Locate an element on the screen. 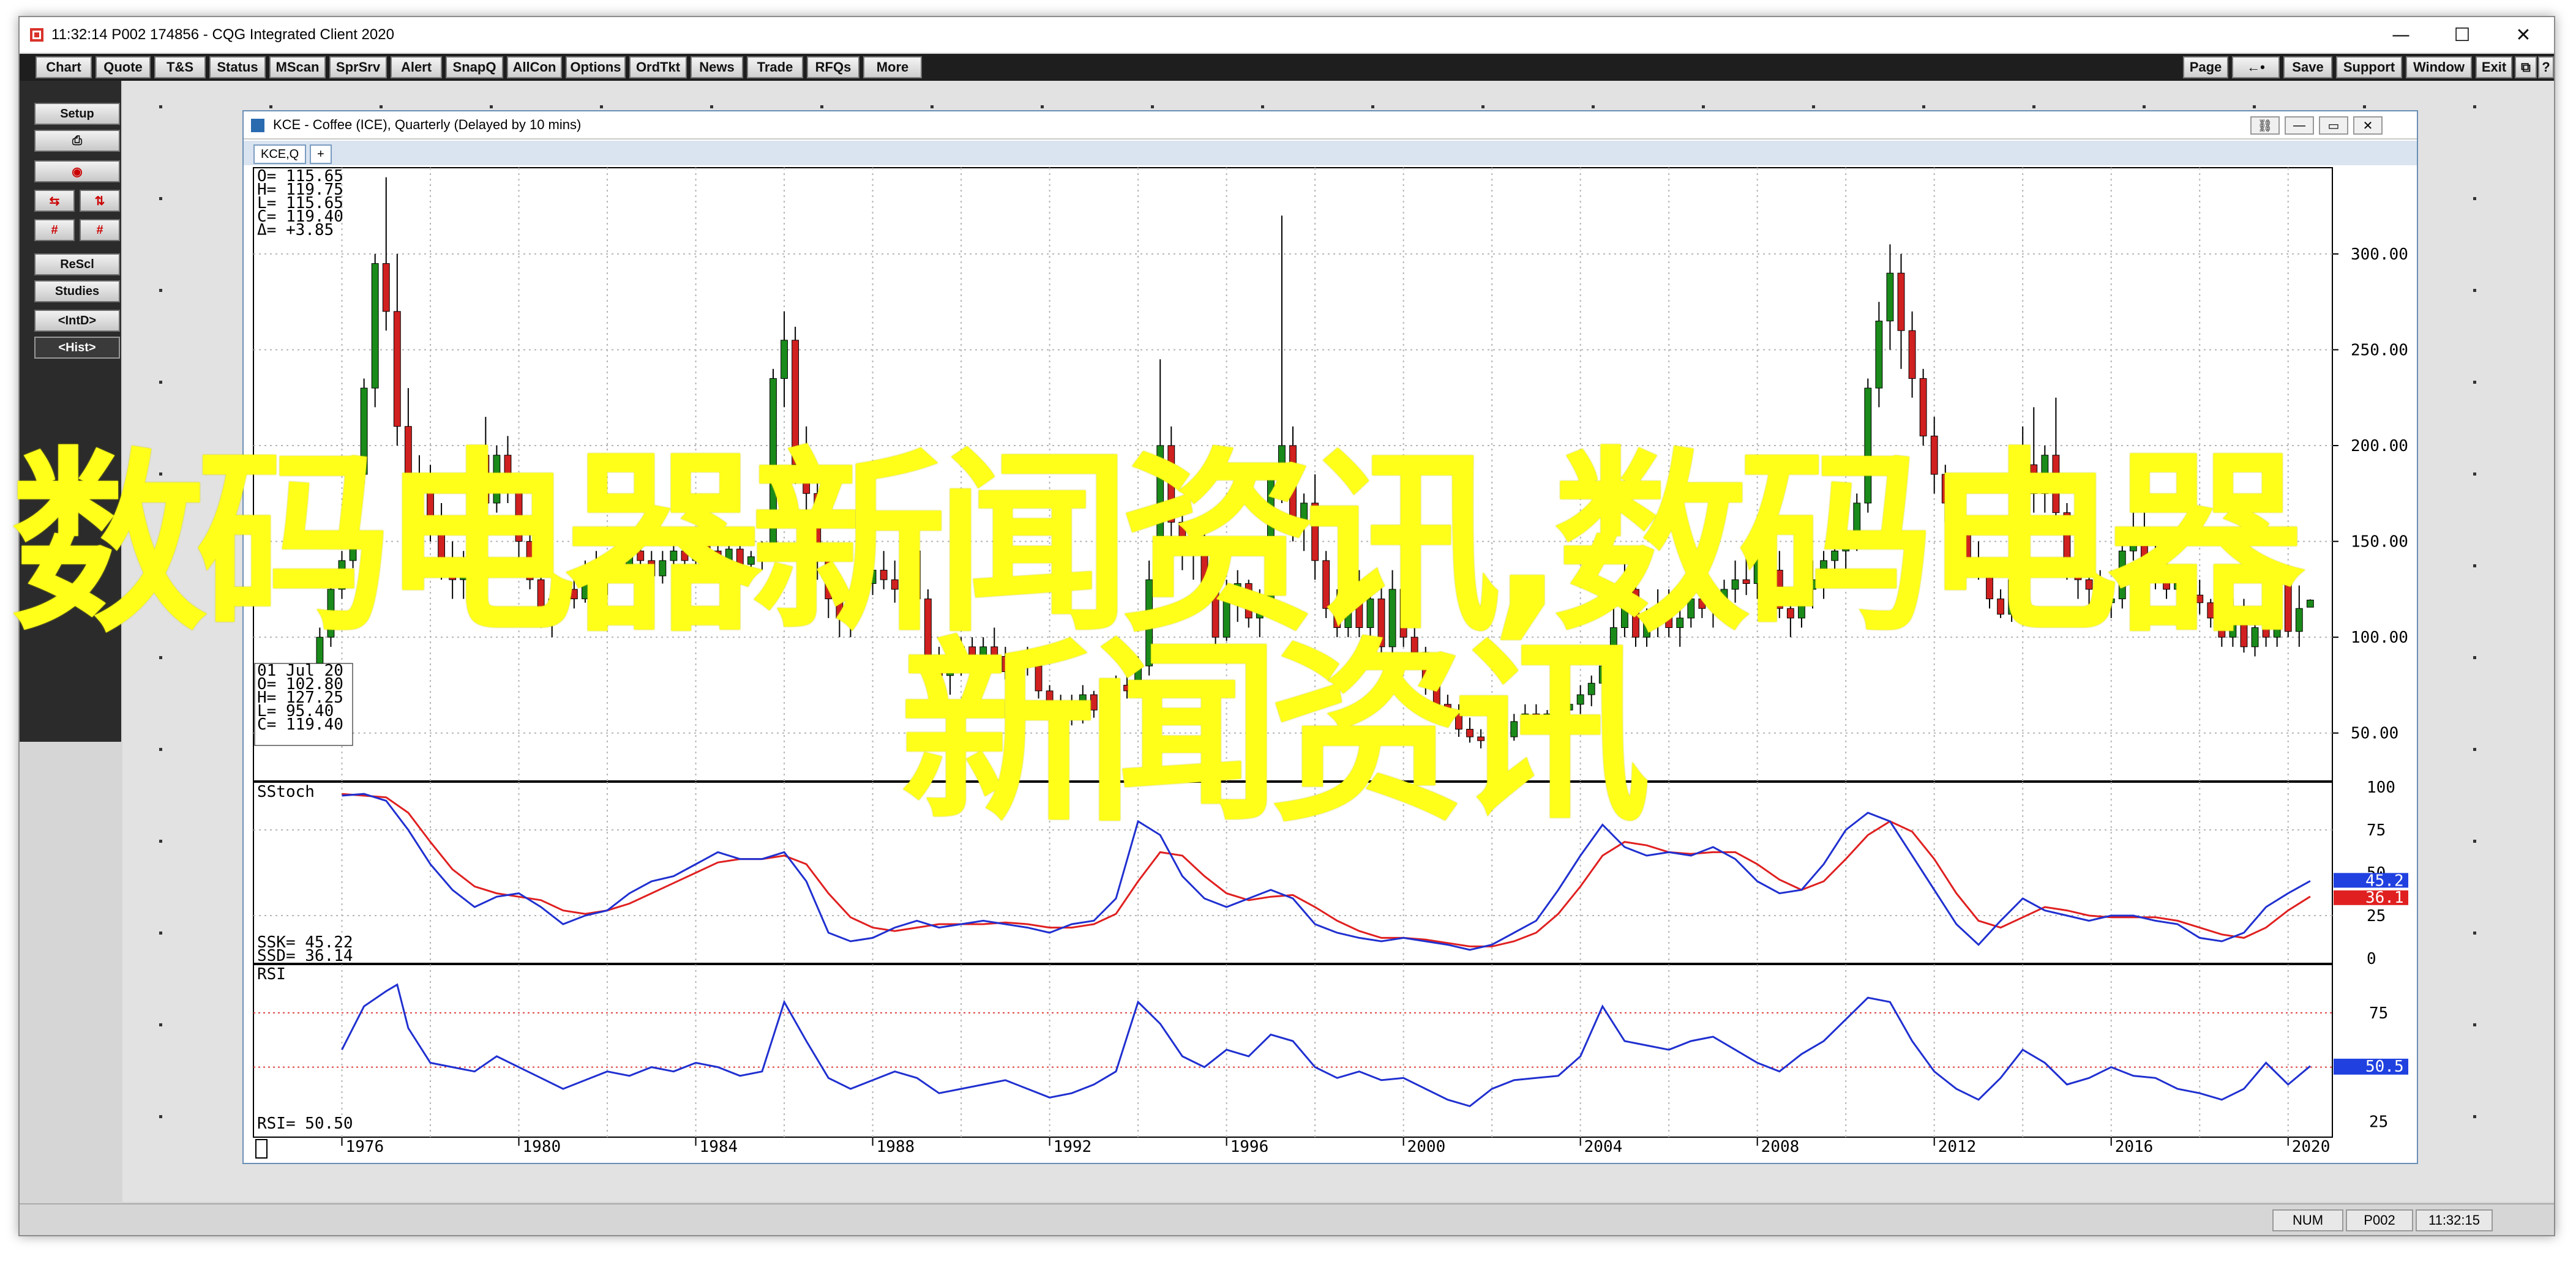 This screenshot has height=1262, width=2576. zoom-out-button: # is located at coordinates (100, 230).